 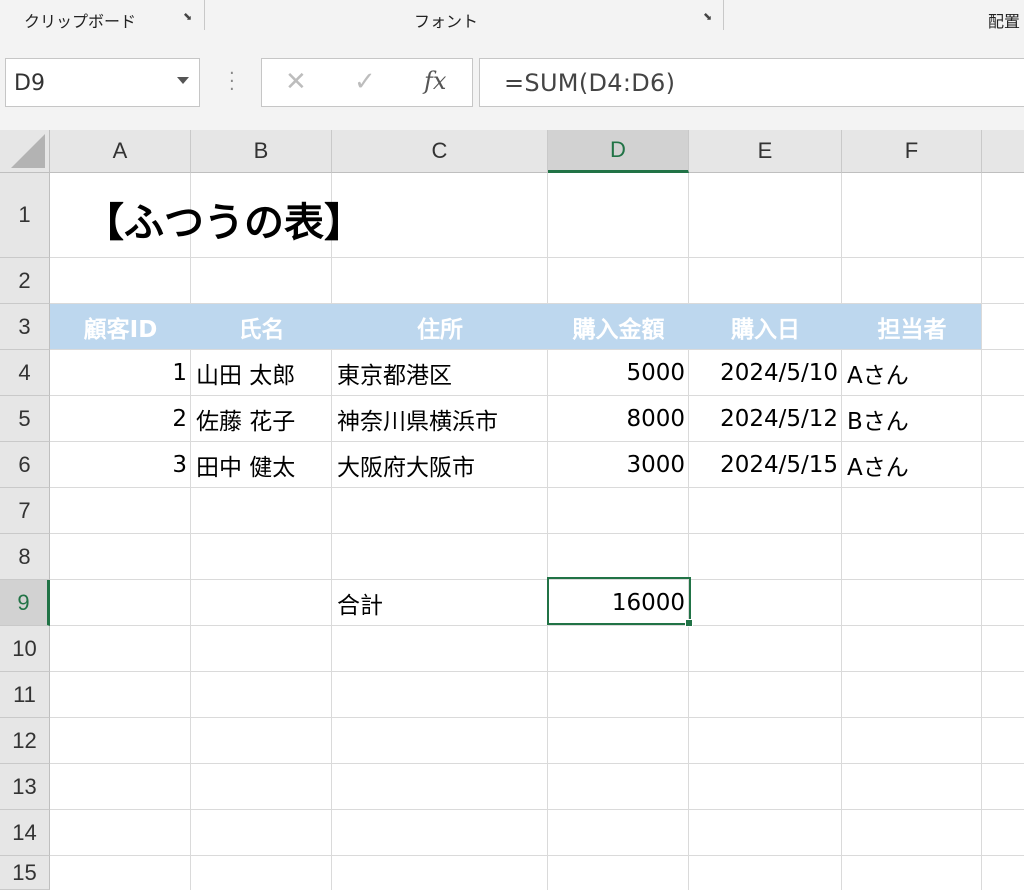 I want to click on cell-a5: 2, so click(x=120, y=419).